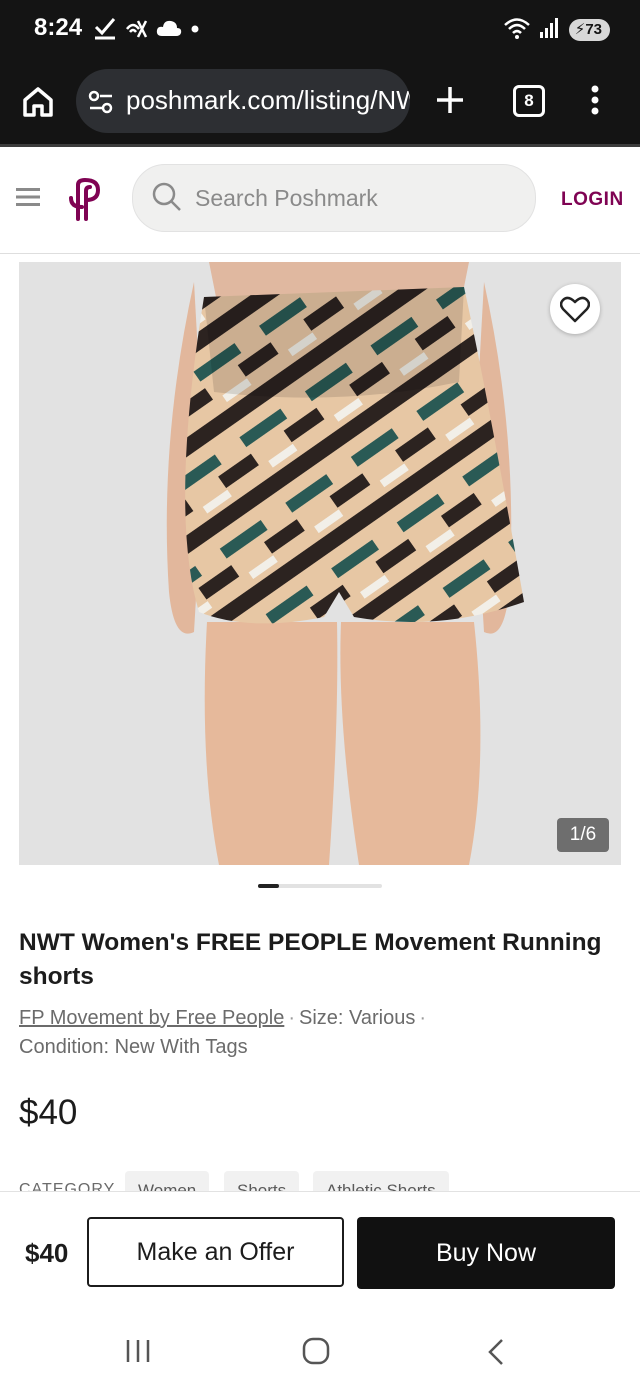  What do you see at coordinates (67, 1186) in the screenshot?
I see `category-label: CATEGORY` at bounding box center [67, 1186].